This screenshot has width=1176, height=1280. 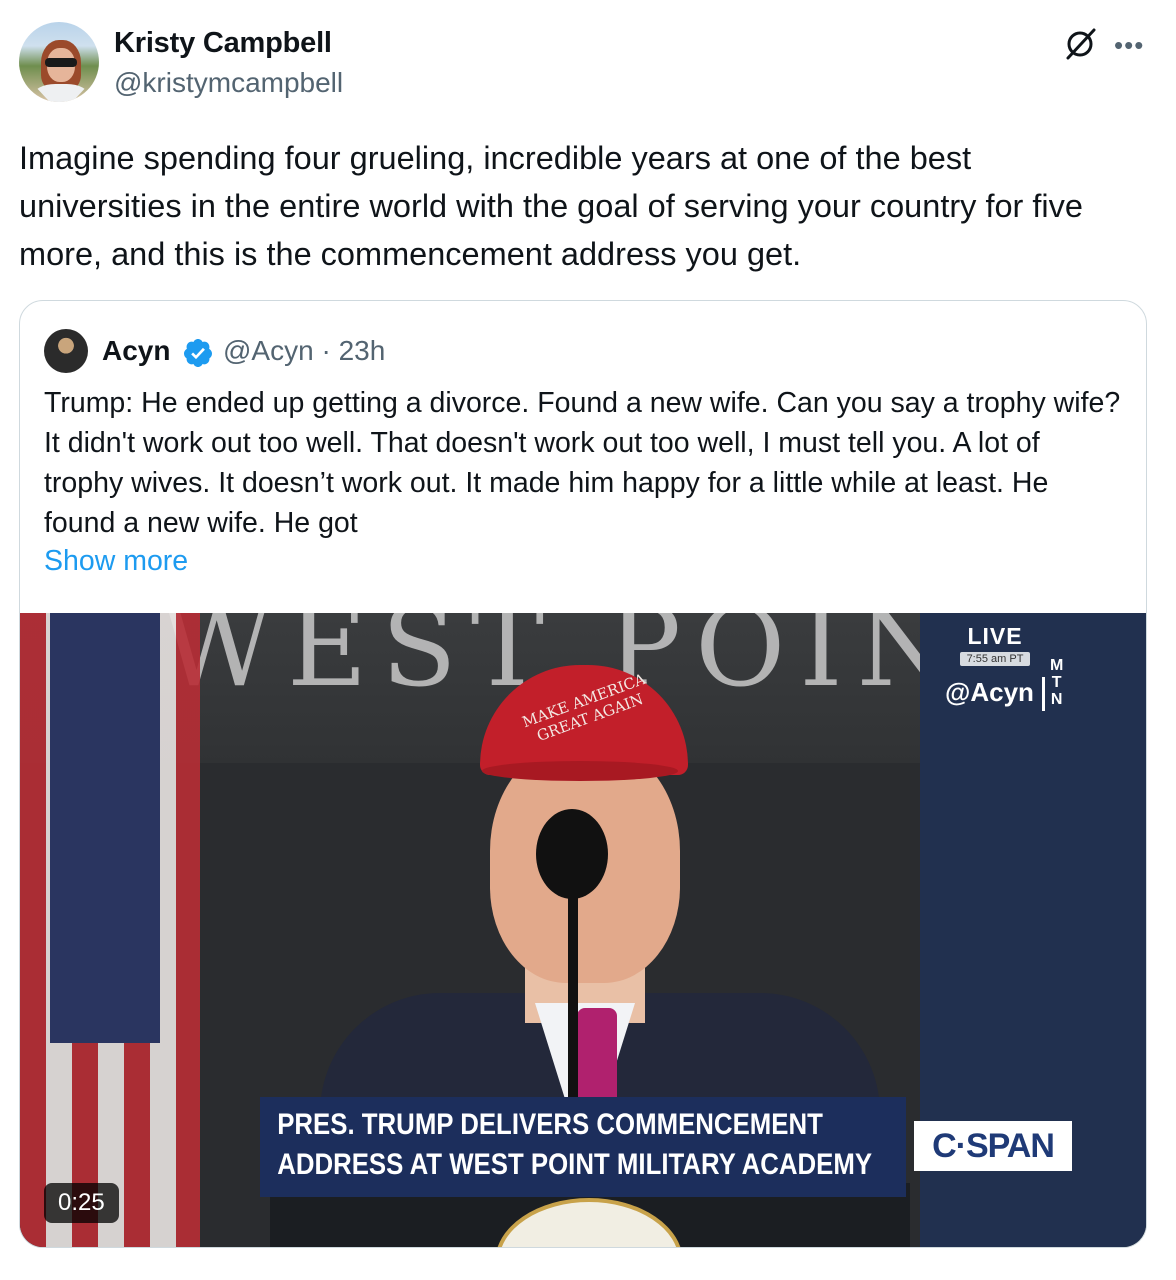 What do you see at coordinates (580, 771) in the screenshot?
I see `red-cap-brim` at bounding box center [580, 771].